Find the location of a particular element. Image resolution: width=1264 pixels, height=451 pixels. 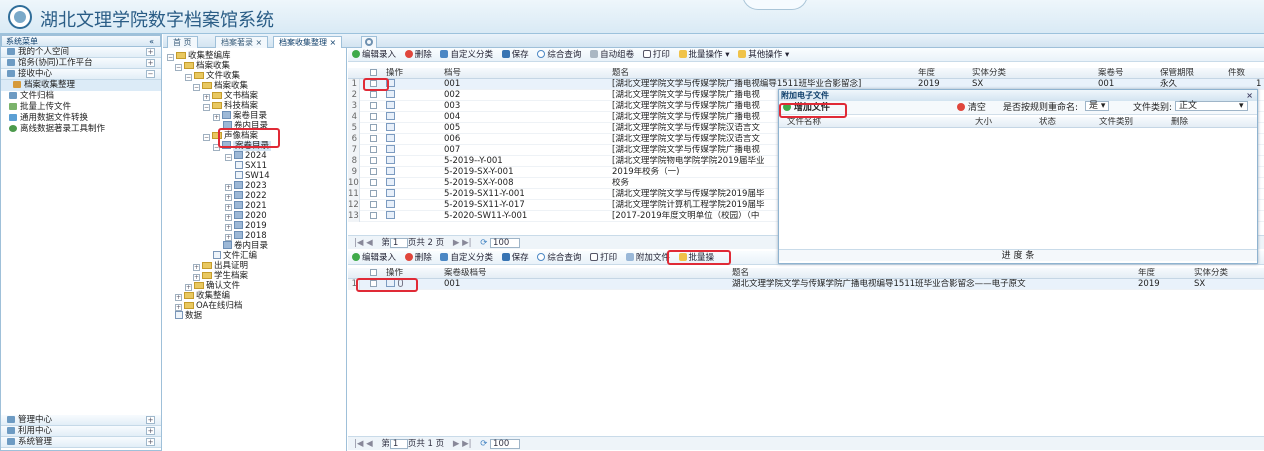

refresh-icon: ⟳ is located at coordinates (483, 243).